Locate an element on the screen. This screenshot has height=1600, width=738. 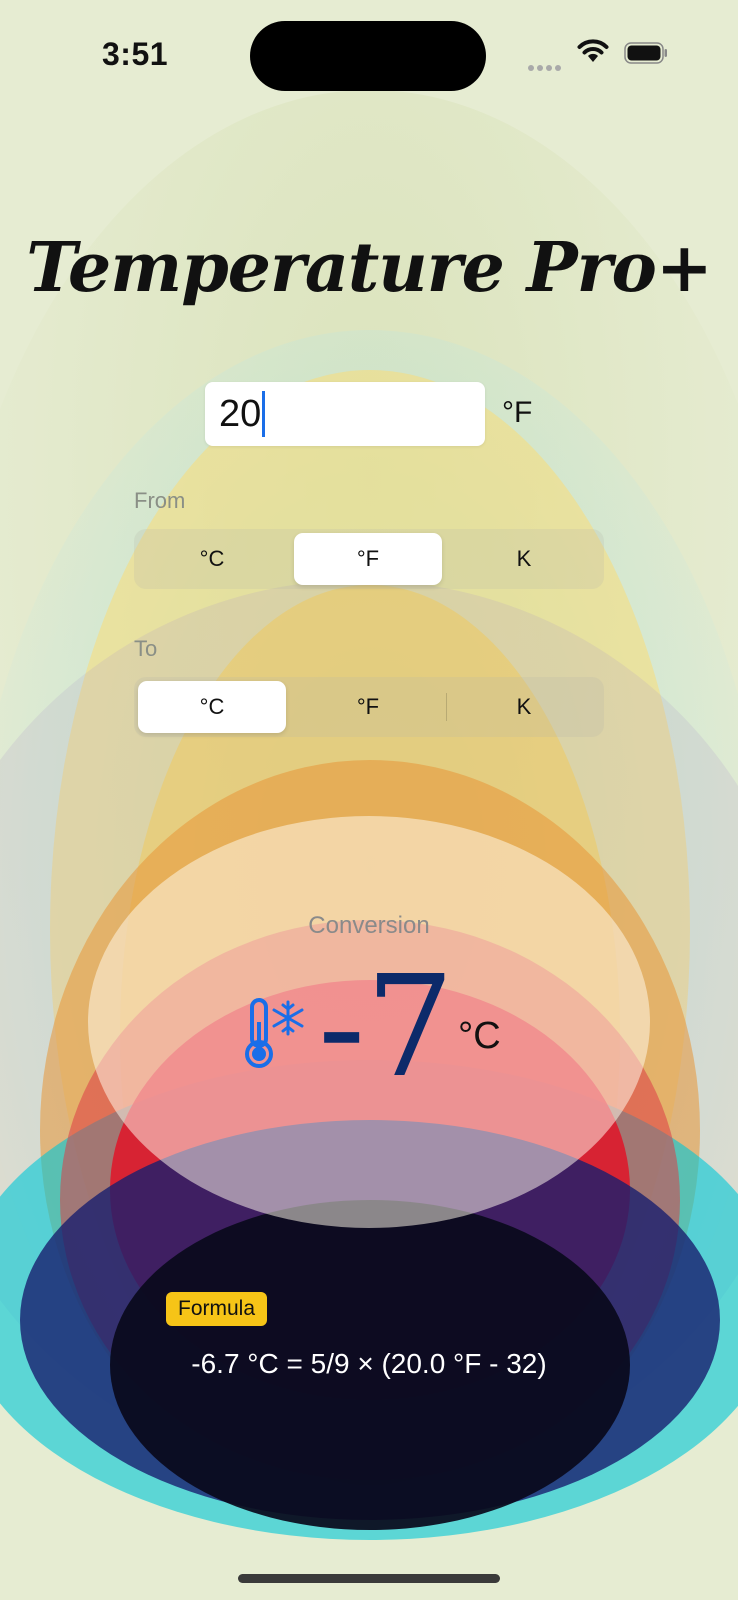
conversion-label: Conversion is located at coordinates (369, 925).